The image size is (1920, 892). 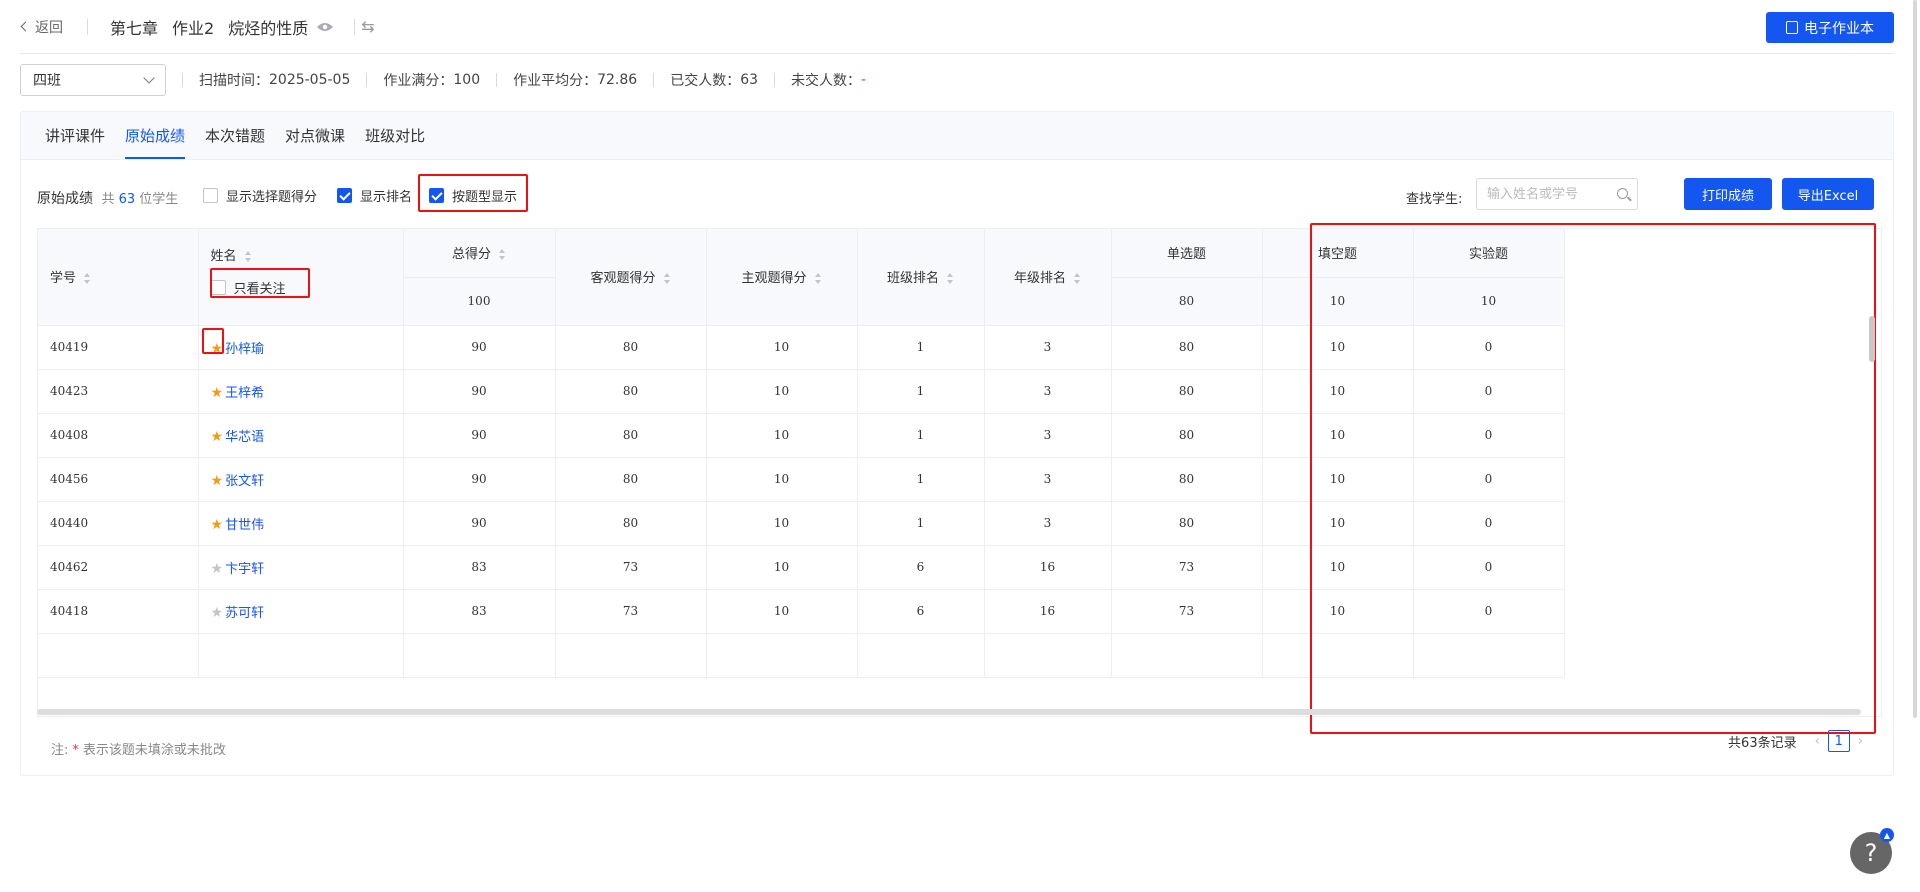 What do you see at coordinates (272, 197) in the screenshot?
I see `show-choice-score-label: 显示选择题得分` at bounding box center [272, 197].